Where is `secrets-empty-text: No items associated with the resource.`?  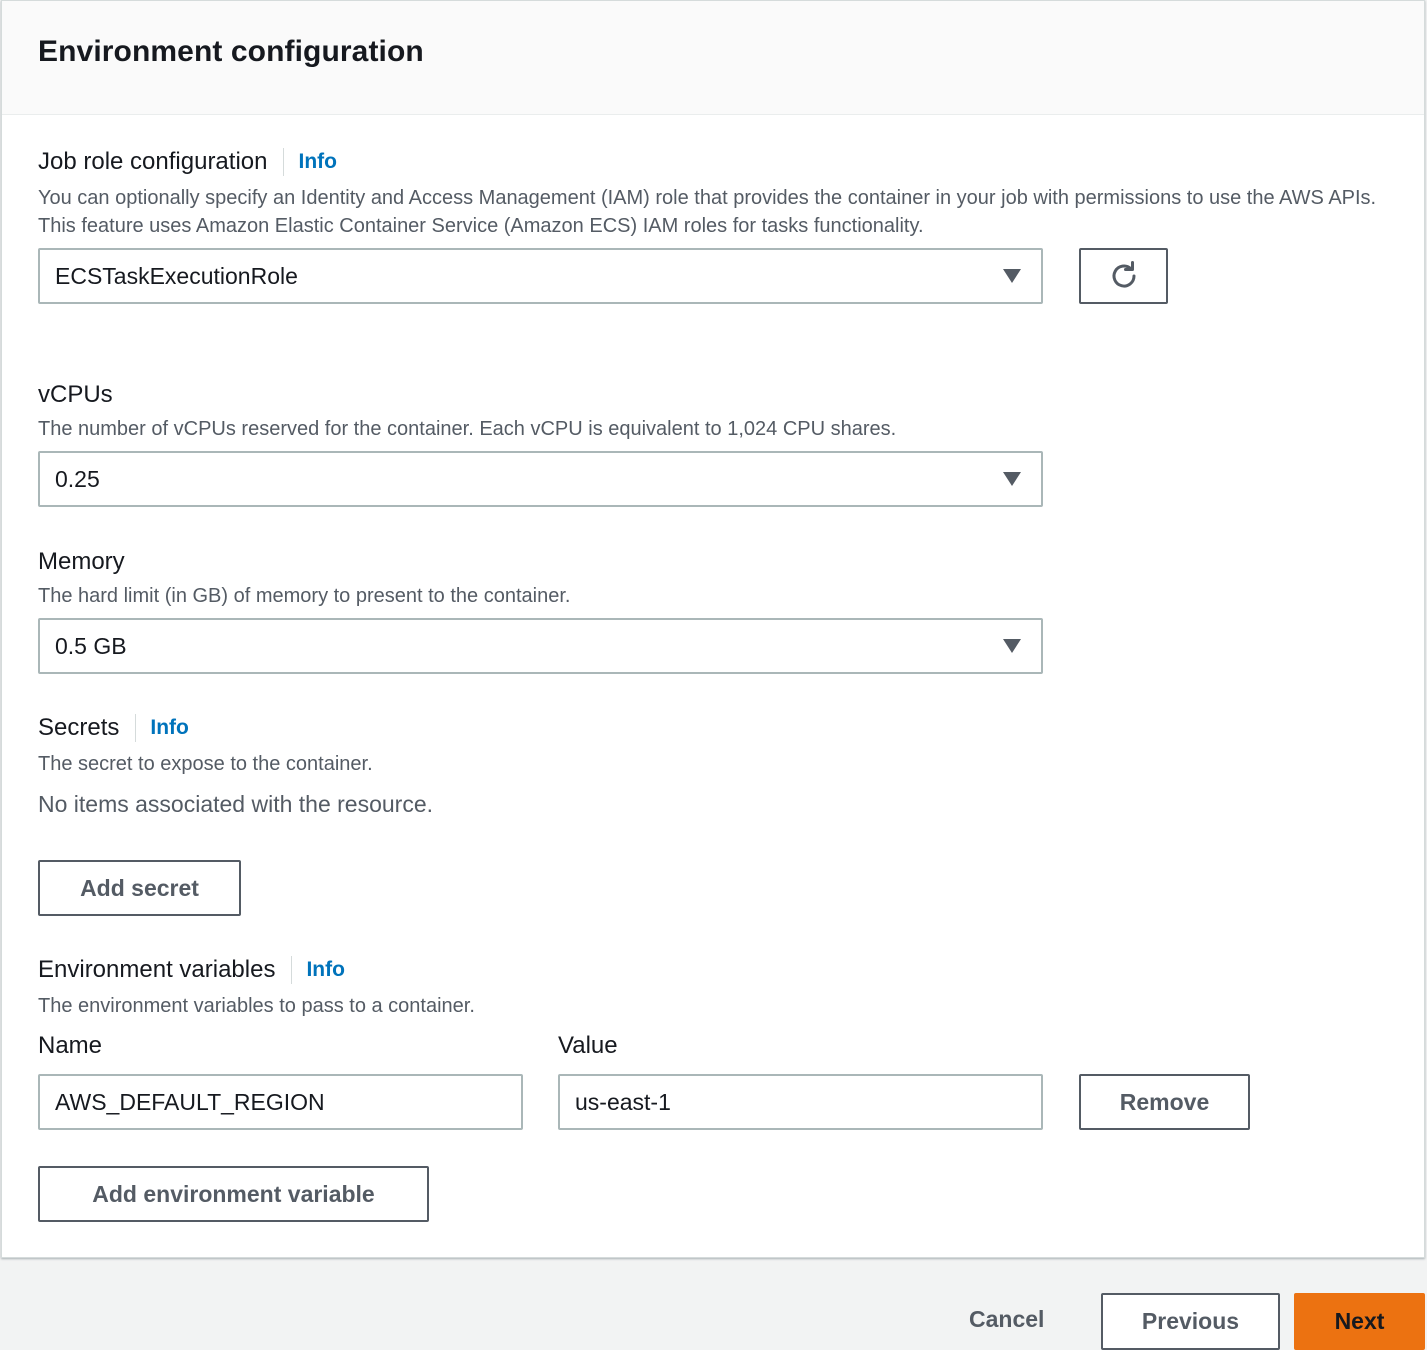
secrets-empty-text: No items associated with the resource. is located at coordinates (236, 804).